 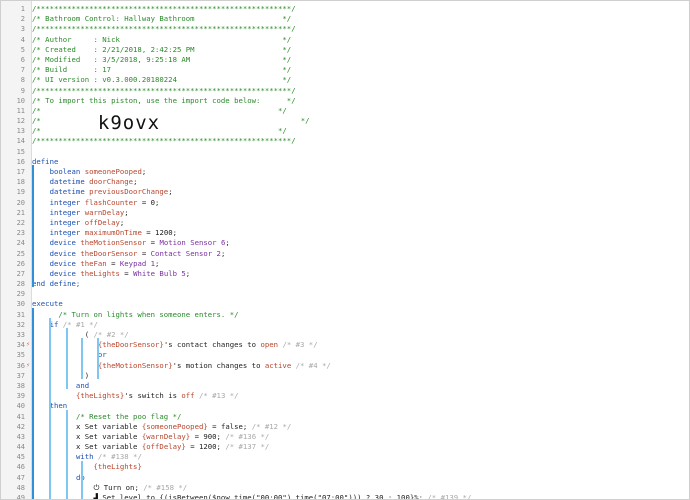 I want to click on code-token: theDoorSensor, so click(x=109, y=253).